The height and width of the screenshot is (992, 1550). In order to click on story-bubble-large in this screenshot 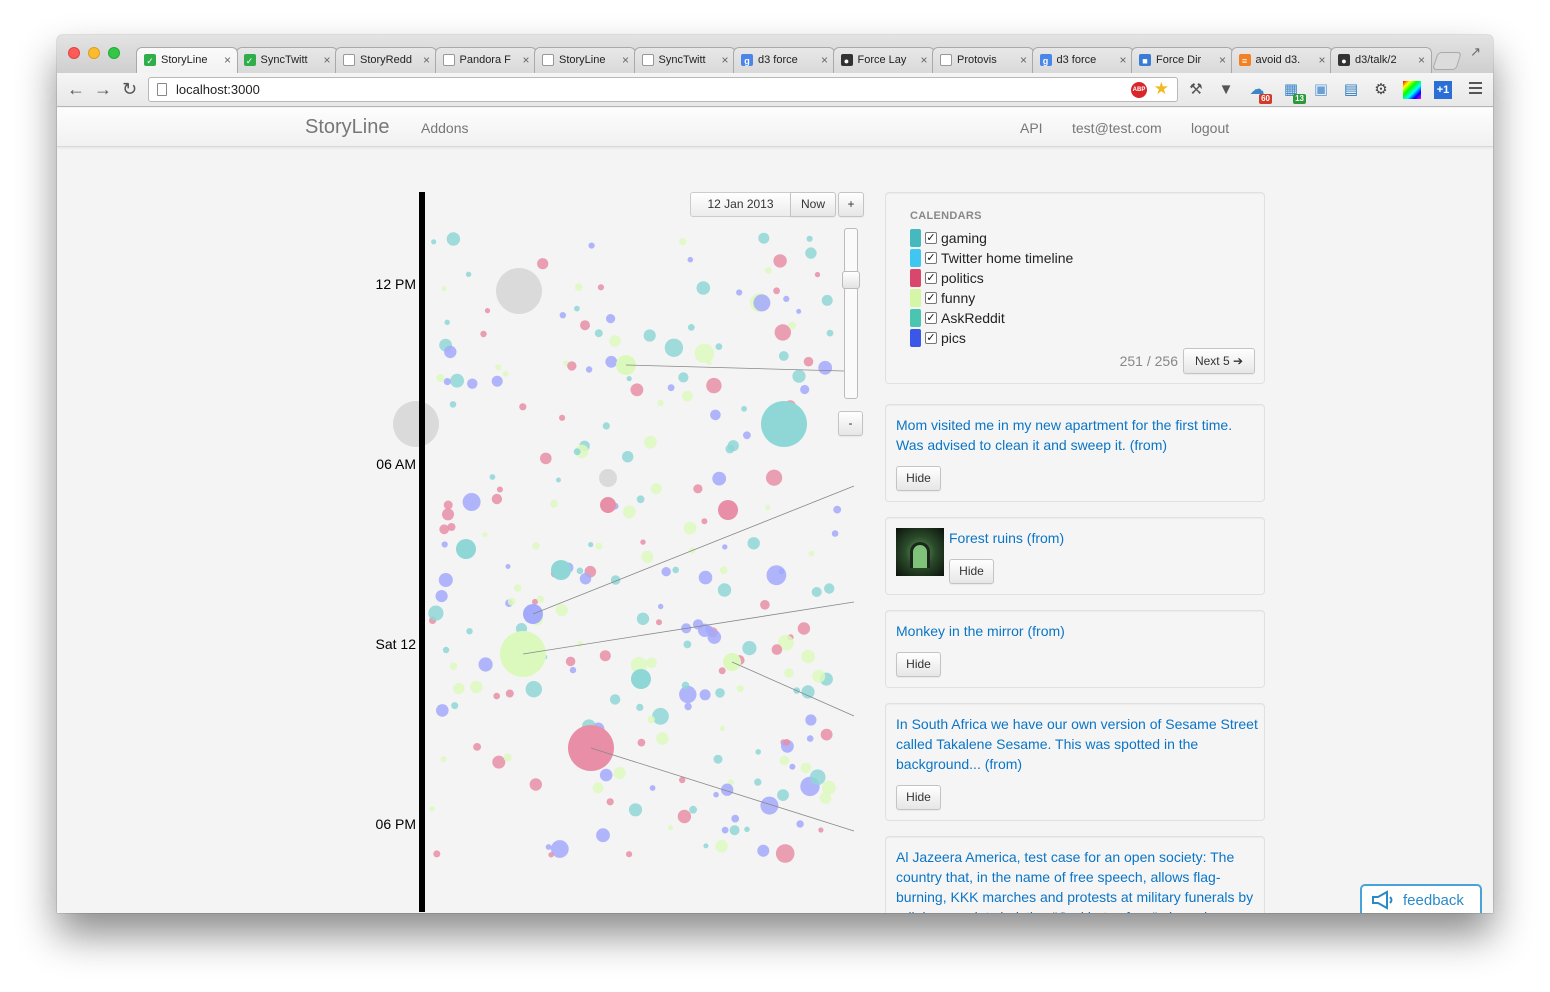, I will do `click(784, 424)`.